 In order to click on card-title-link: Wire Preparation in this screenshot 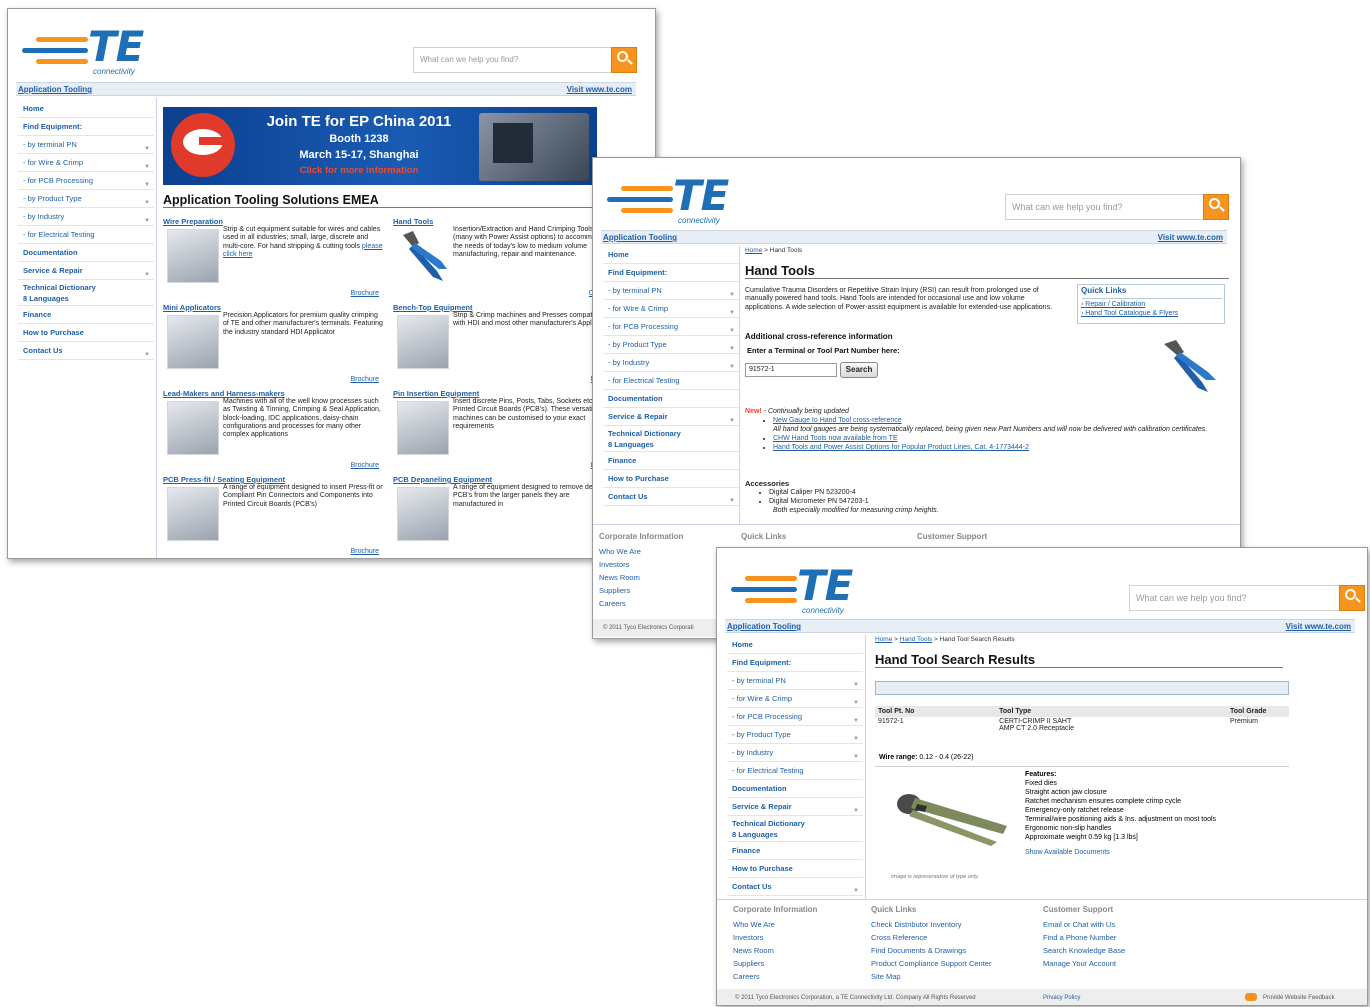, I will do `click(193, 221)`.